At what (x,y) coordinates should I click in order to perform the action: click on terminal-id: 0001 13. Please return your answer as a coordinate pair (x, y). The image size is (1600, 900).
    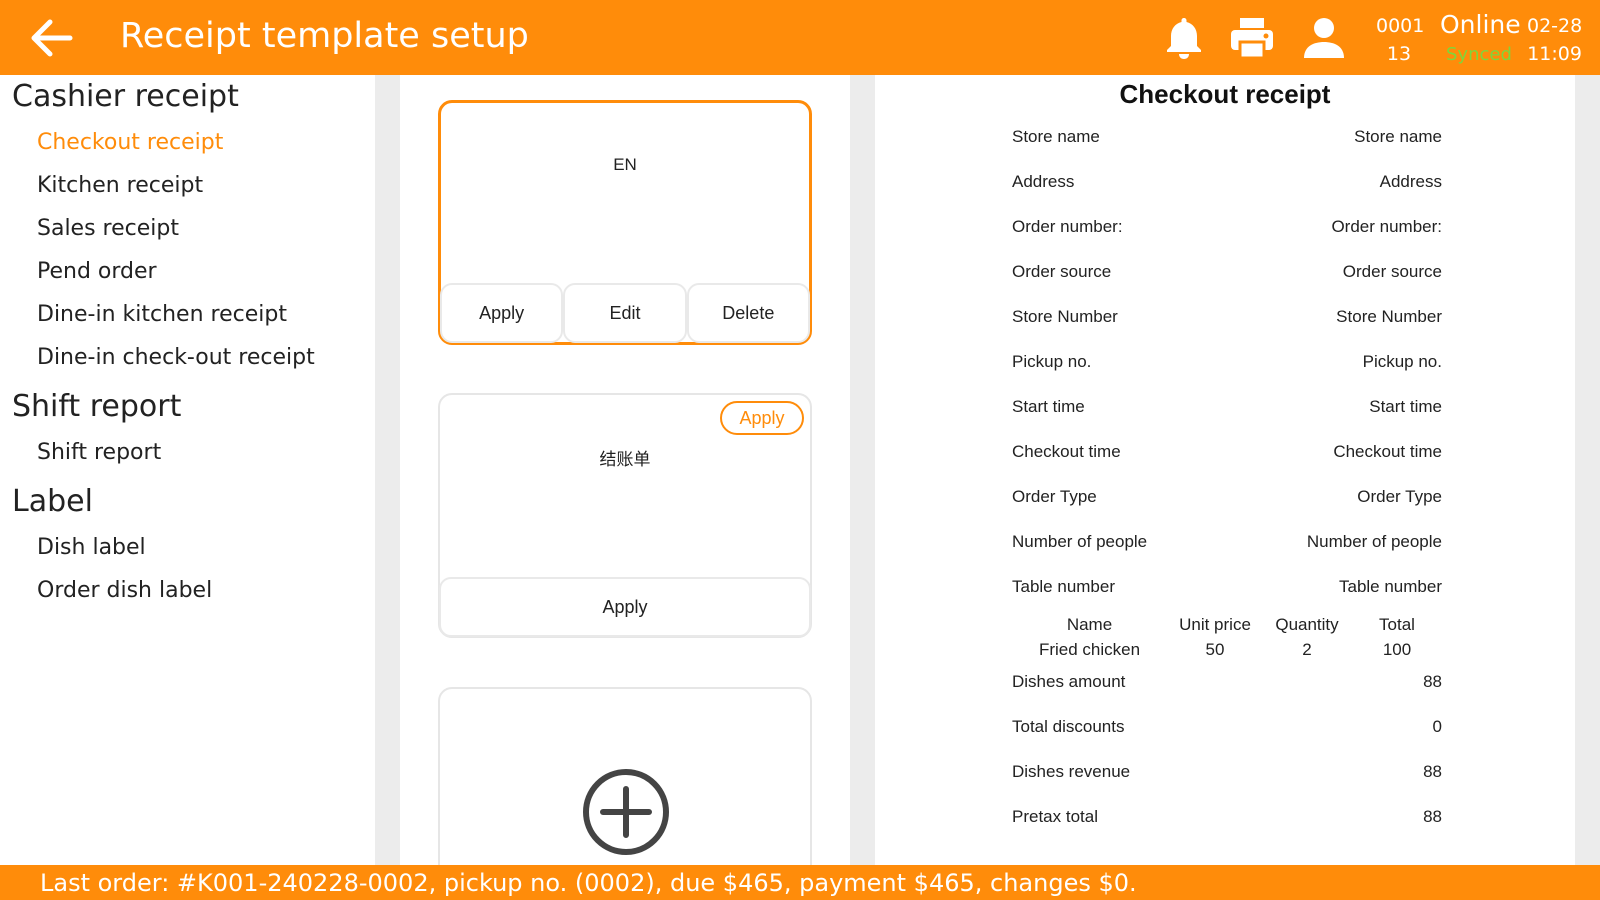
    Looking at the image, I should click on (1400, 40).